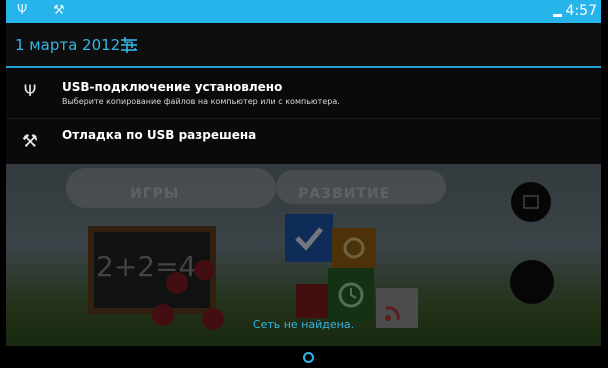 The image size is (608, 368). What do you see at coordinates (308, 357) in the screenshot?
I see `home-circle-icon` at bounding box center [308, 357].